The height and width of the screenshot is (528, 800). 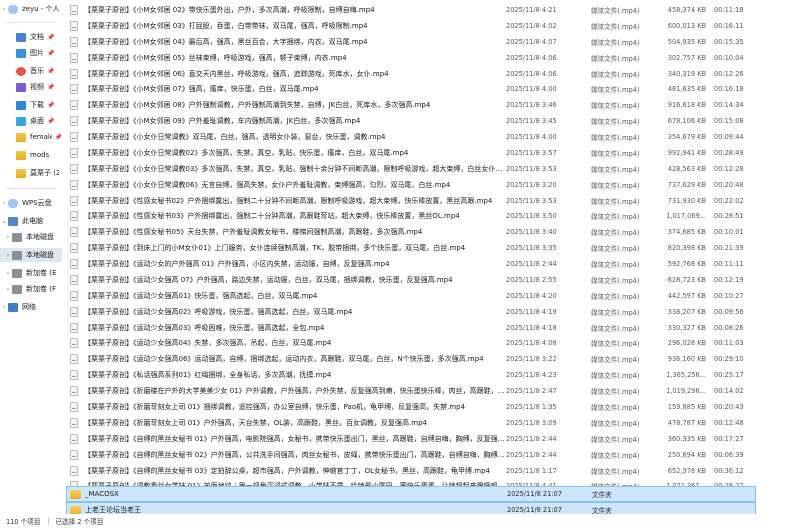 What do you see at coordinates (31, 87) in the screenshot?
I see `sidebar-item: 视频 📌` at bounding box center [31, 87].